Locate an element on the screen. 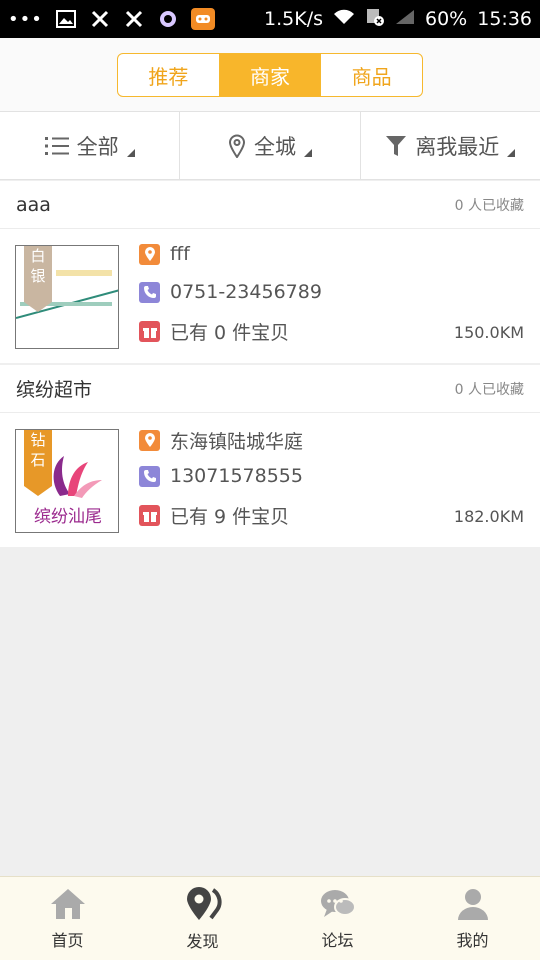 Image resolution: width=540 pixels, height=960 pixels. store-phone-row: 13071578555 is located at coordinates (221, 476).